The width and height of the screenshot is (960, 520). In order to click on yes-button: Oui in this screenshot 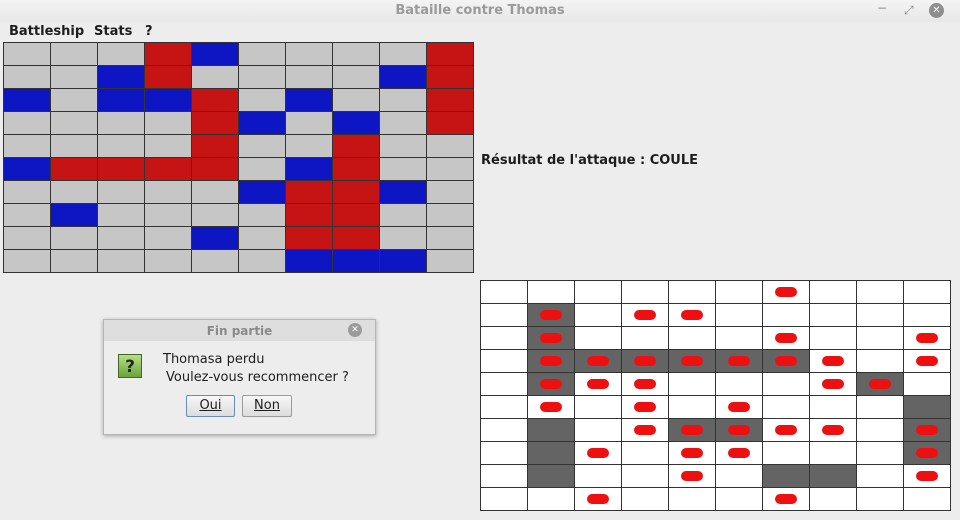, I will do `click(210, 406)`.